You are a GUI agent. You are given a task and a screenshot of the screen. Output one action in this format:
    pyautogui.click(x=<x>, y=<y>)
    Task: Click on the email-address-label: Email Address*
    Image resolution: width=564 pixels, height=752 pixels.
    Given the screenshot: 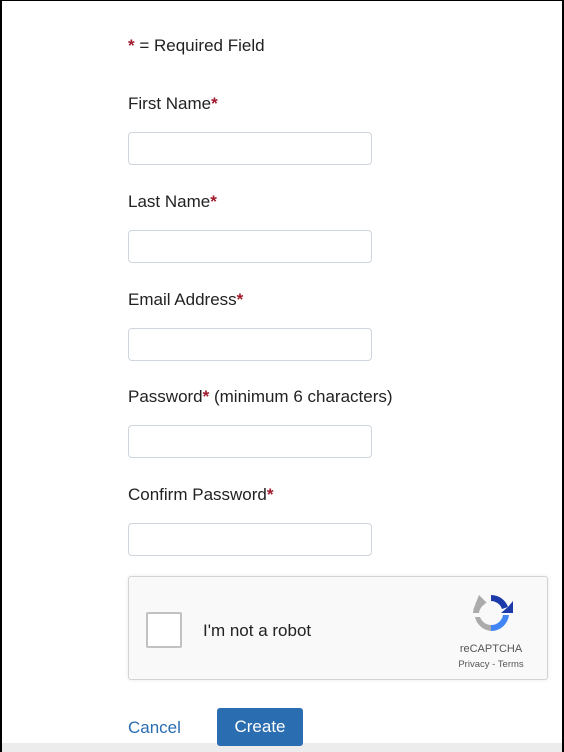 What is the action you would take?
    pyautogui.click(x=185, y=300)
    